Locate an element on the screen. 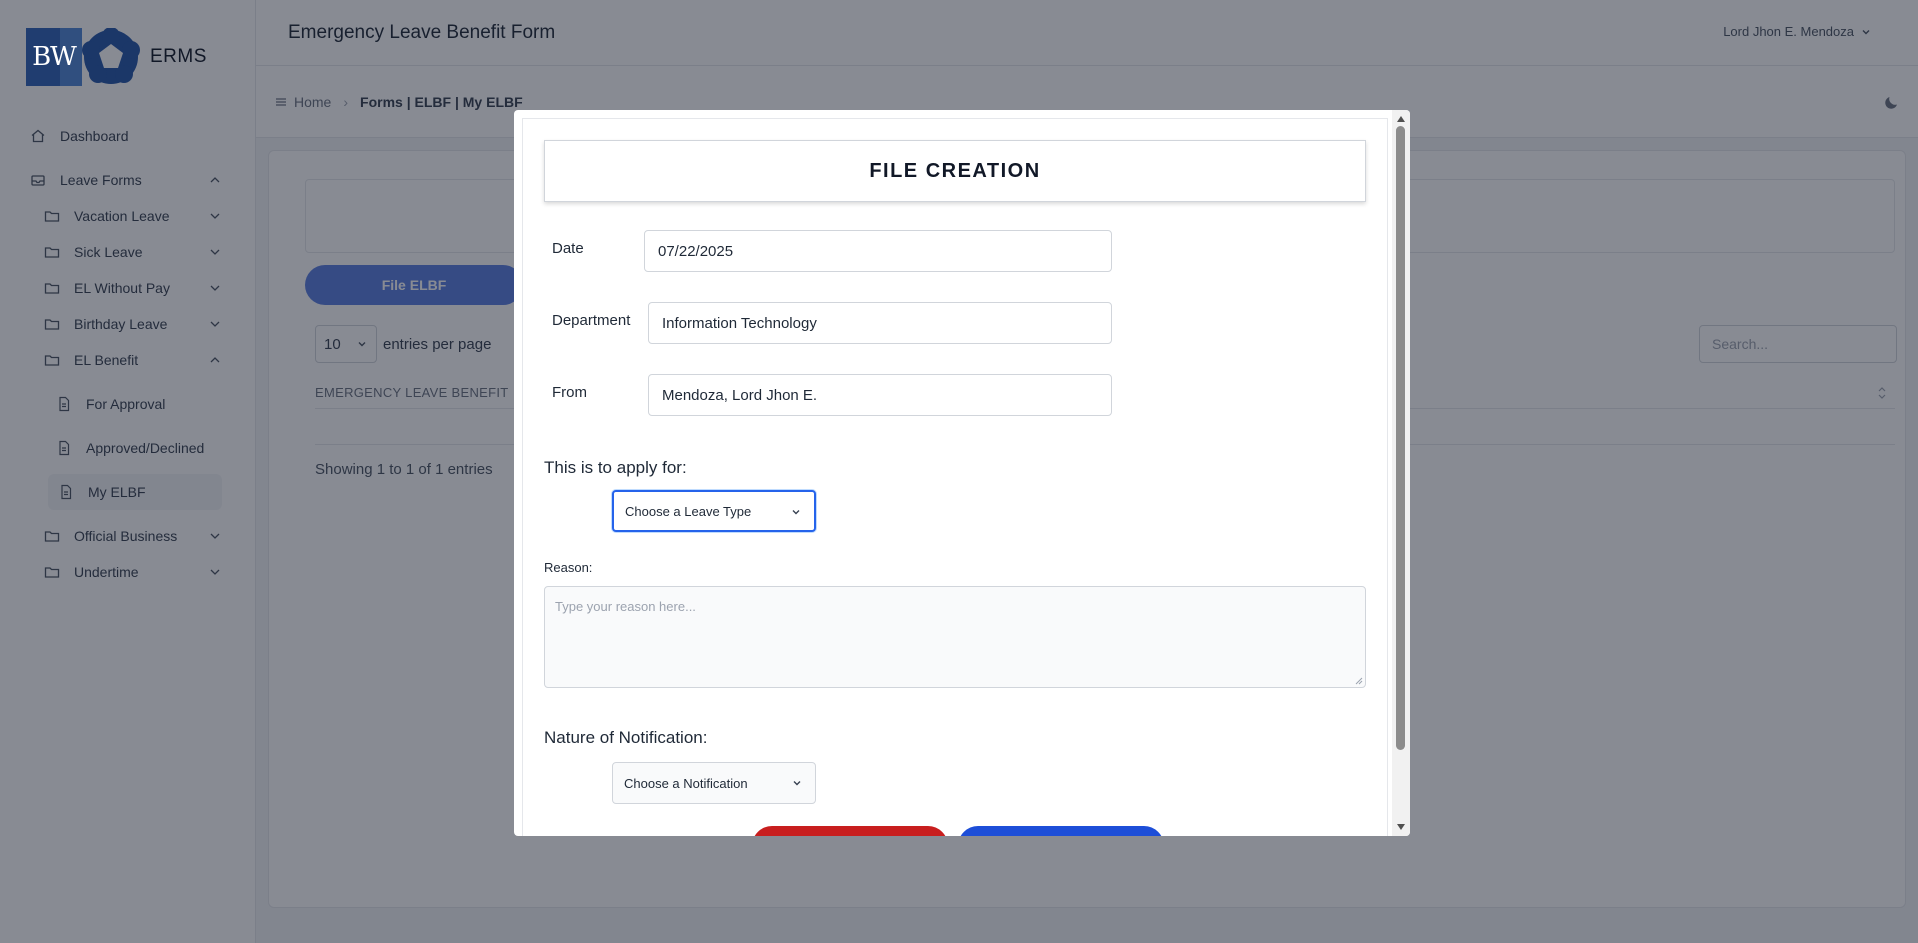 This screenshot has height=943, width=1918. notification-select: Choose a Notification is located at coordinates (714, 783).